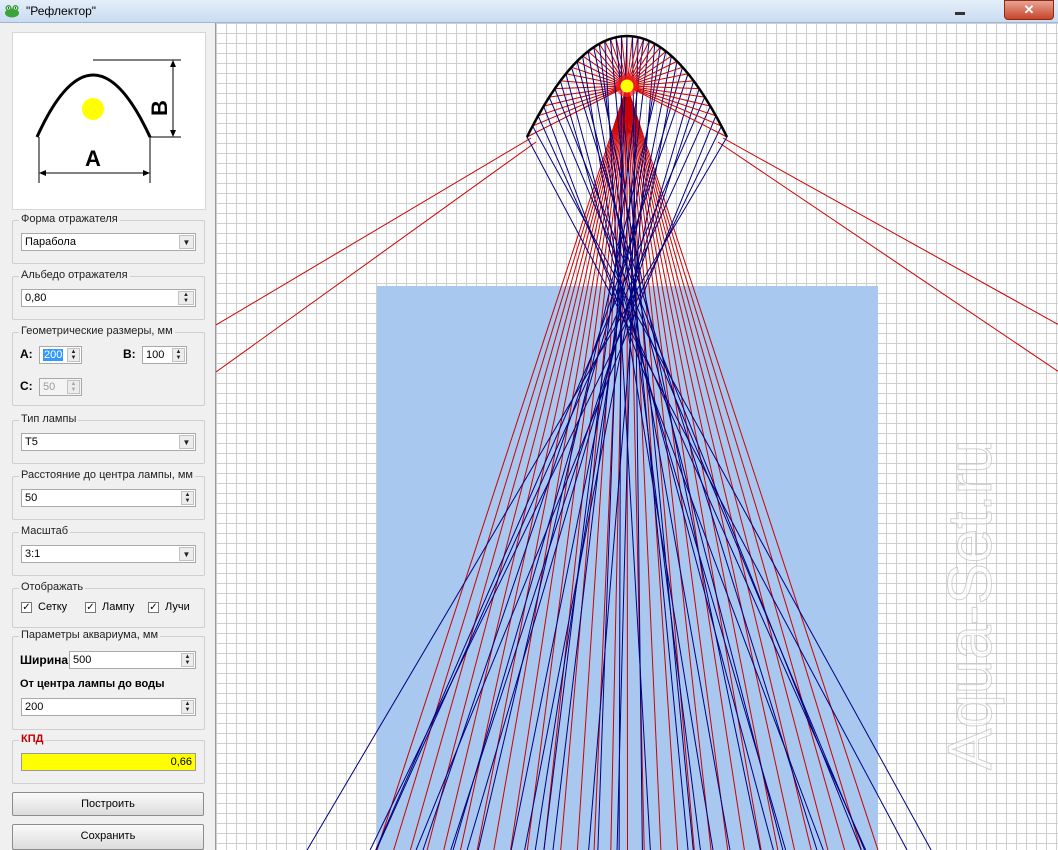 This screenshot has height=850, width=1058. Describe the element at coordinates (107, 475) in the screenshot. I see `lamp-distance-title: Расстояние до центра лампы, мм` at that location.